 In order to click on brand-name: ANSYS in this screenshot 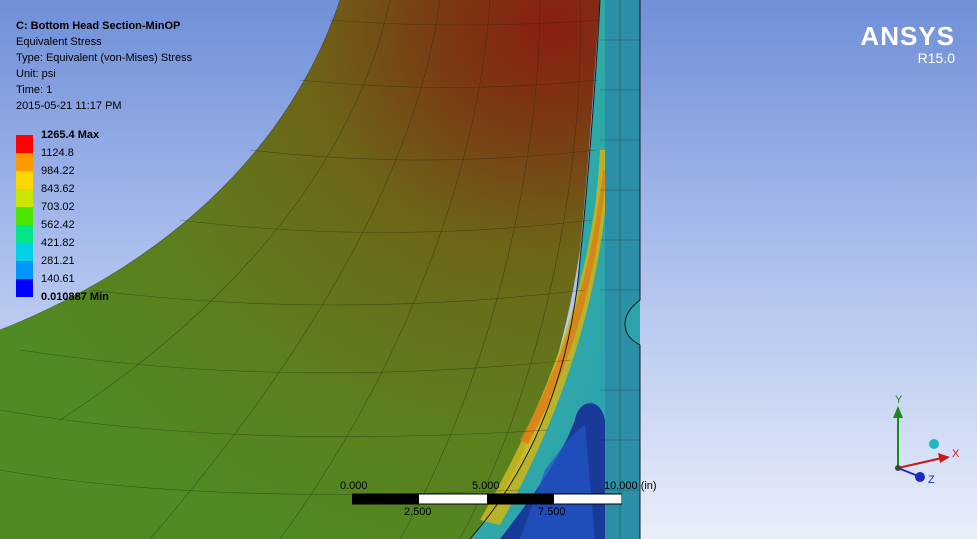, I will do `click(907, 36)`.